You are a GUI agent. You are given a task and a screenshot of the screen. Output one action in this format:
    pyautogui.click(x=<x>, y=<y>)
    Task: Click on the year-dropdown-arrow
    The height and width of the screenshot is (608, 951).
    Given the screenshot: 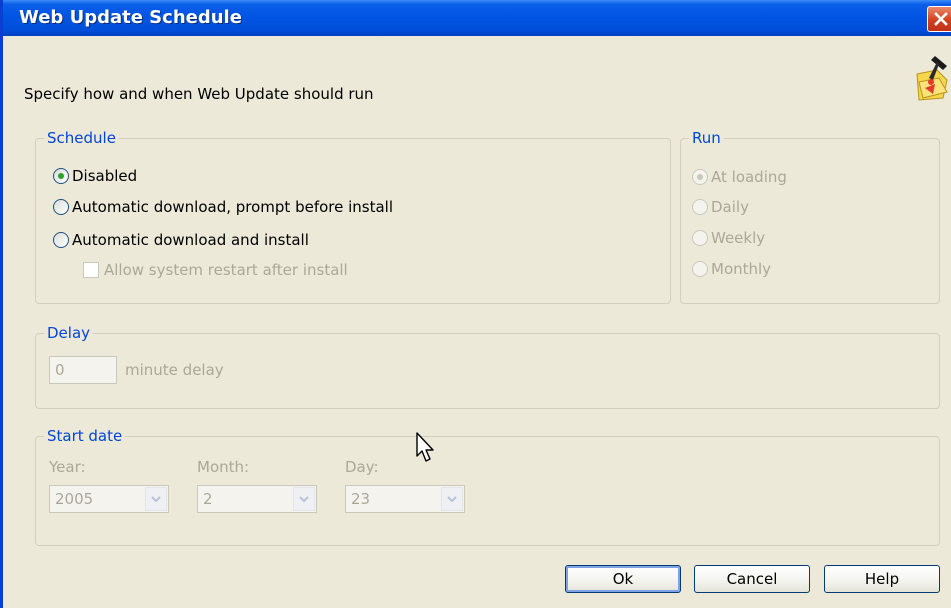 What is the action you would take?
    pyautogui.click(x=156, y=499)
    